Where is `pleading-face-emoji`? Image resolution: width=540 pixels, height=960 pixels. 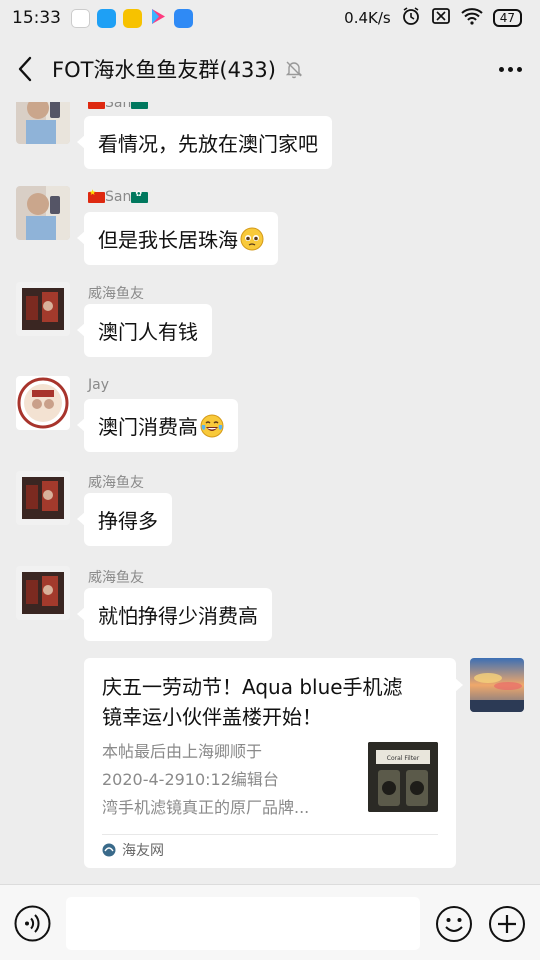
pleading-face-emoji is located at coordinates (252, 238).